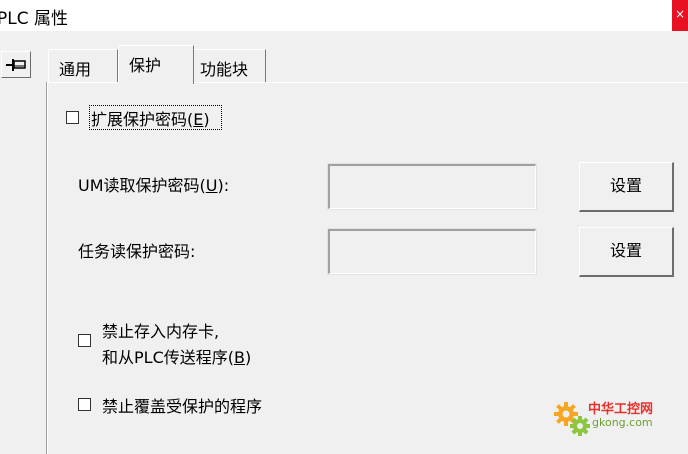  I want to click on extend-pwd-text: 扩展保护密码(, so click(142, 119).